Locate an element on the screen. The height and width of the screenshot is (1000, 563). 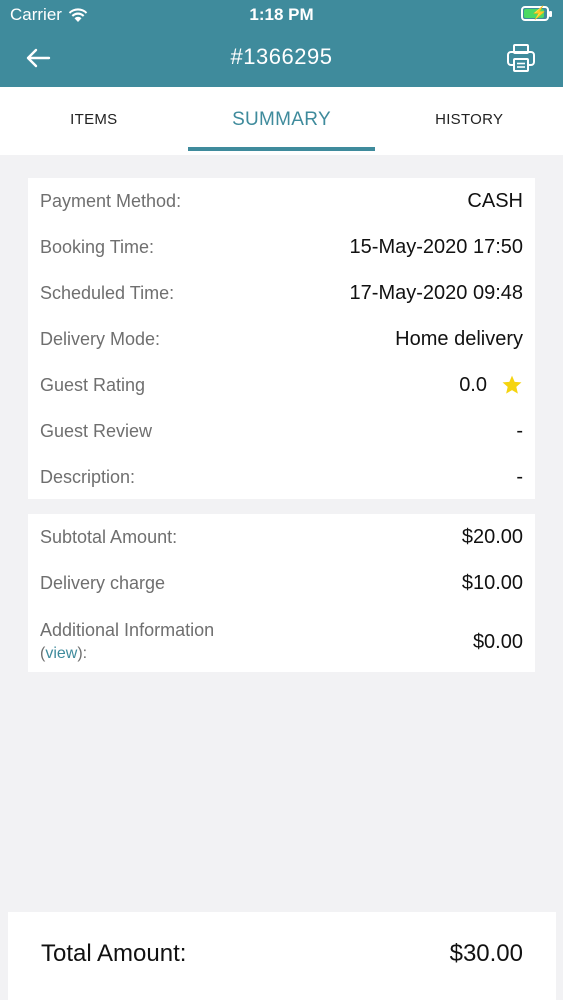
battery-icon: ⚡ is located at coordinates (536, 13).